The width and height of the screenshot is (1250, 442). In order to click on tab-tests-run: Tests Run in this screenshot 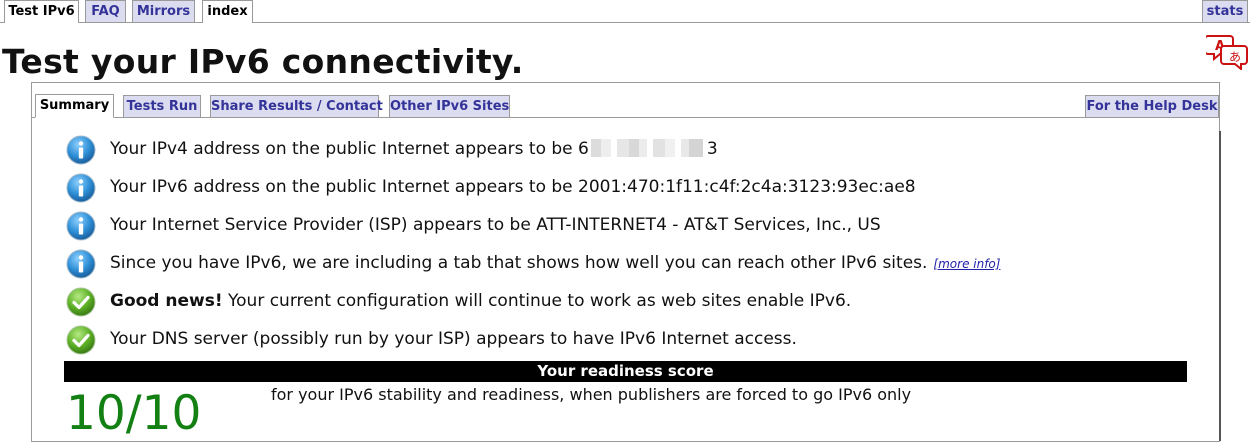, I will do `click(162, 106)`.